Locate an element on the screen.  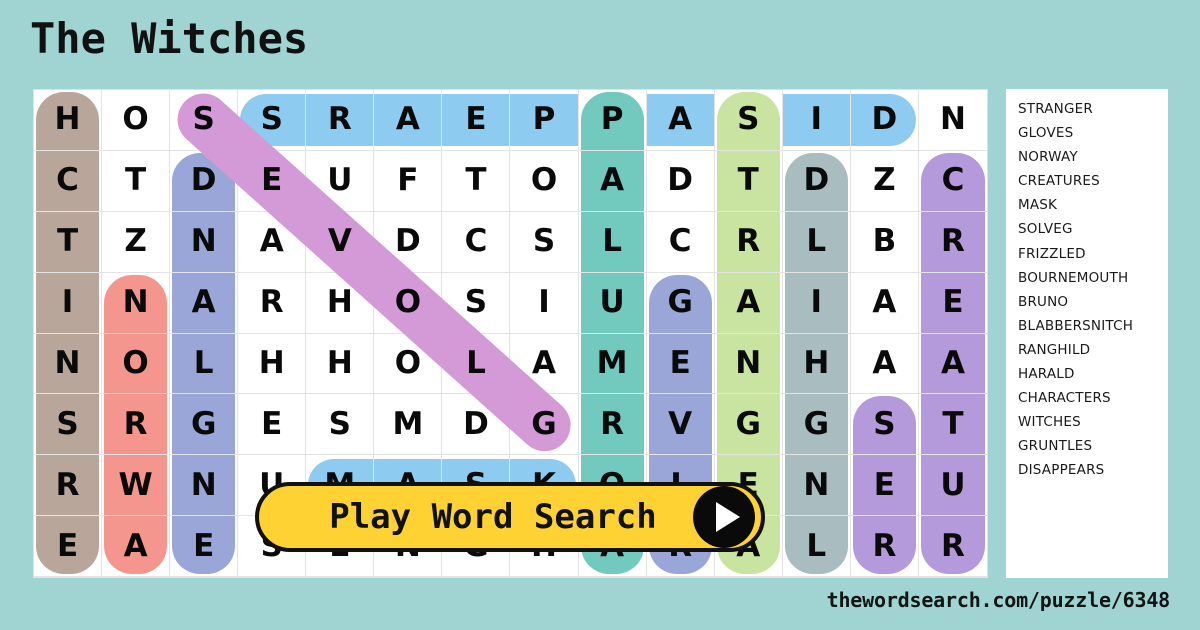
grid-letter: N is located at coordinates (203, 484).